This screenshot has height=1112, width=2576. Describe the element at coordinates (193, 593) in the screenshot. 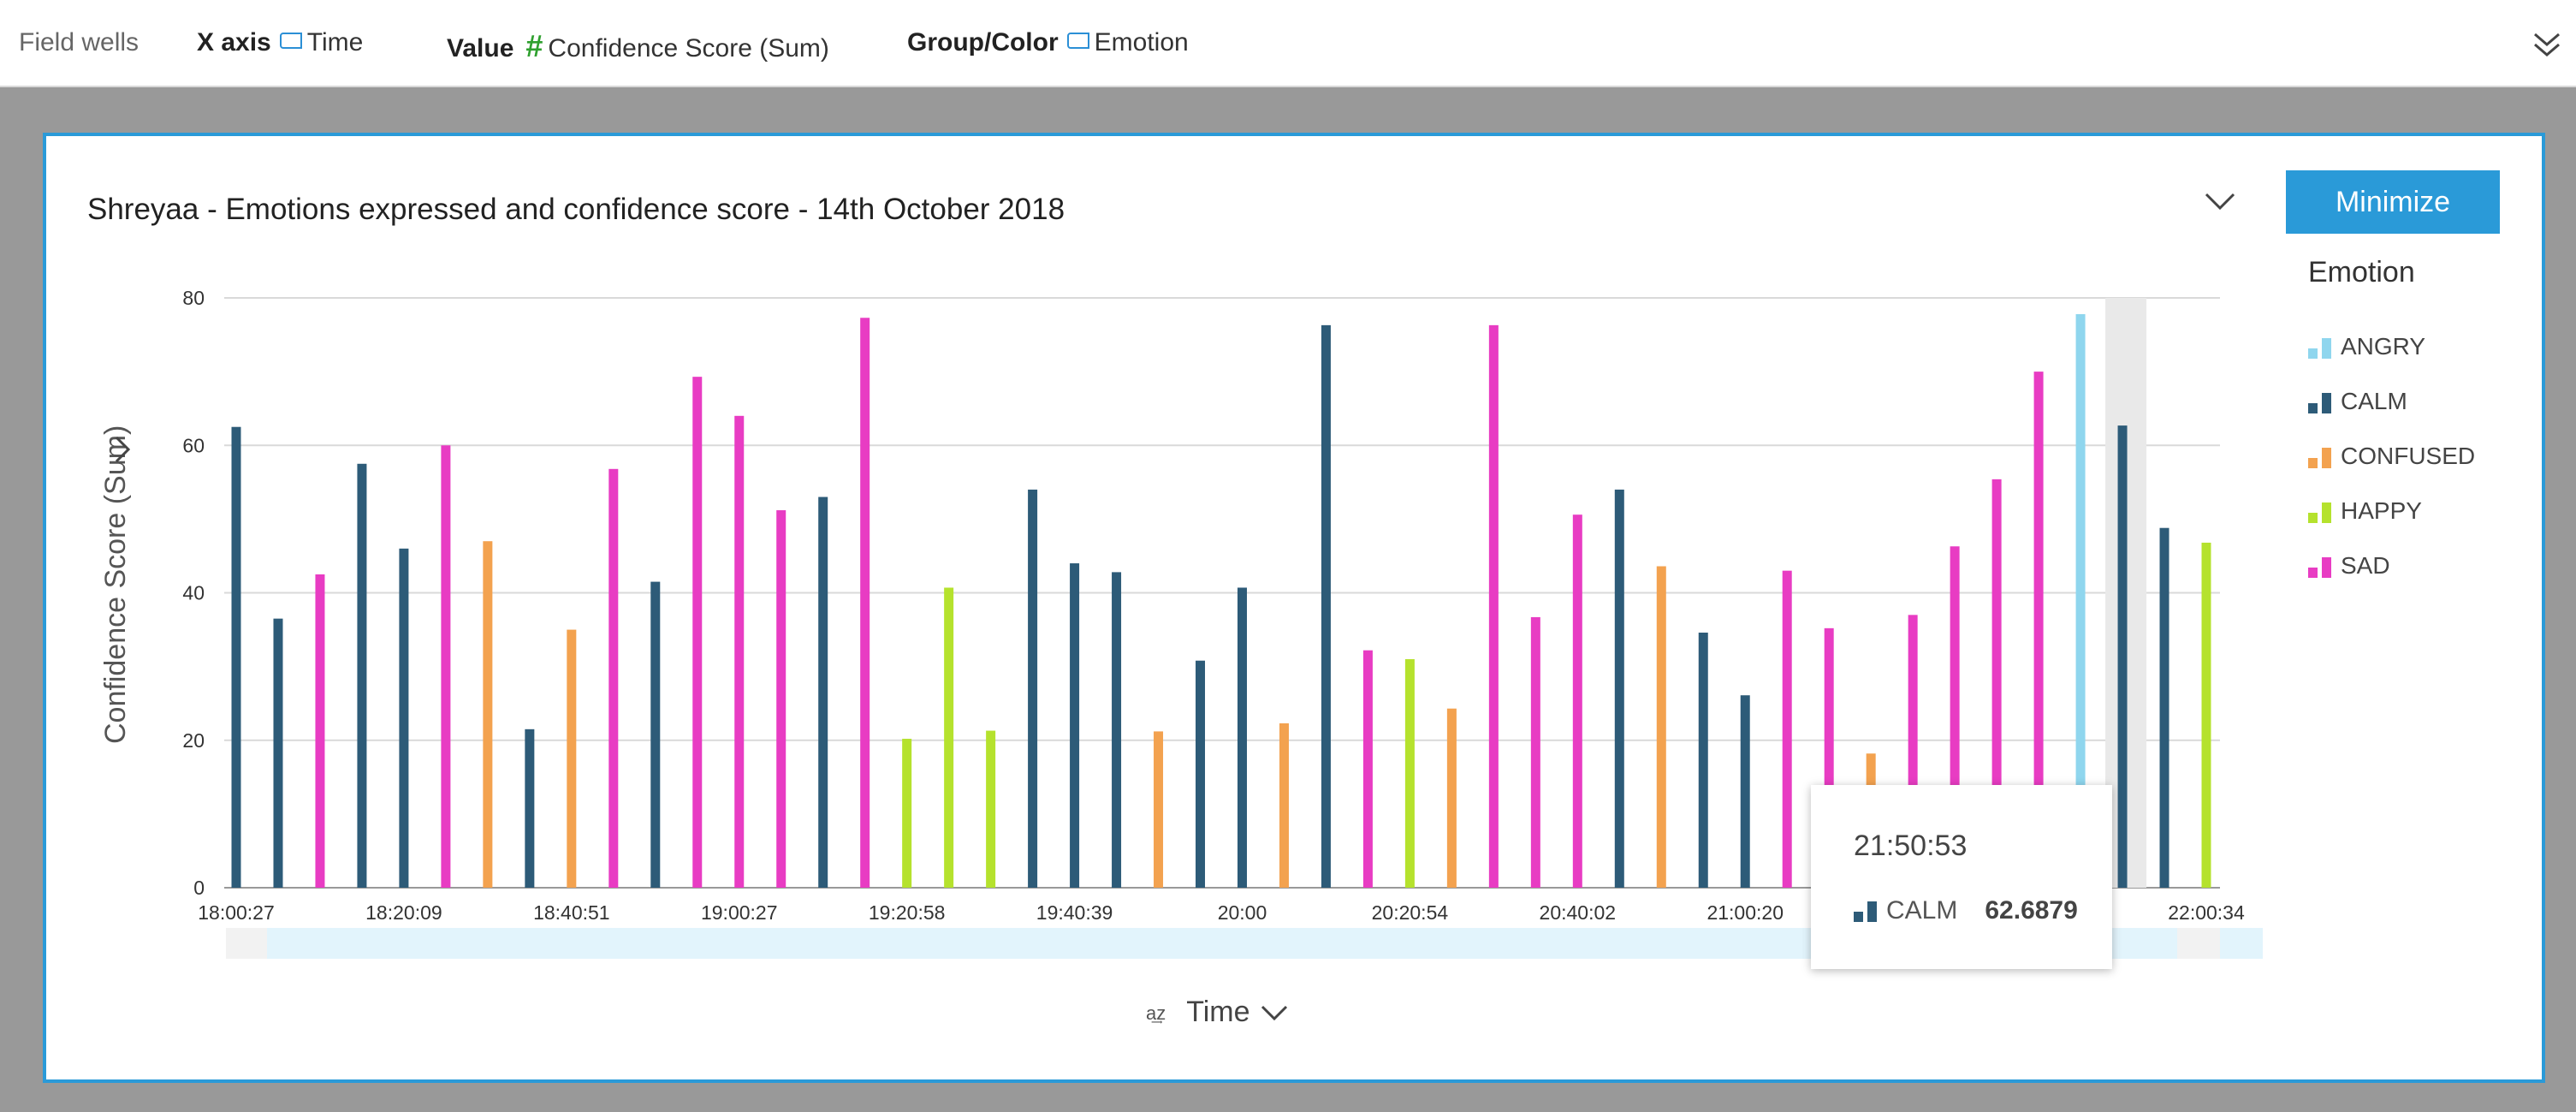

I see `y-tick-label: 40` at that location.